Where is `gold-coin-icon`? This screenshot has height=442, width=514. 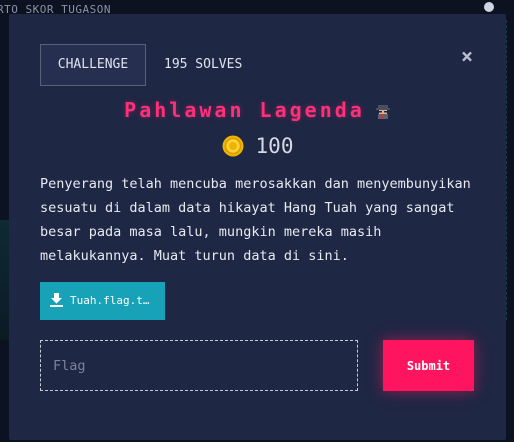
gold-coin-icon is located at coordinates (233, 146).